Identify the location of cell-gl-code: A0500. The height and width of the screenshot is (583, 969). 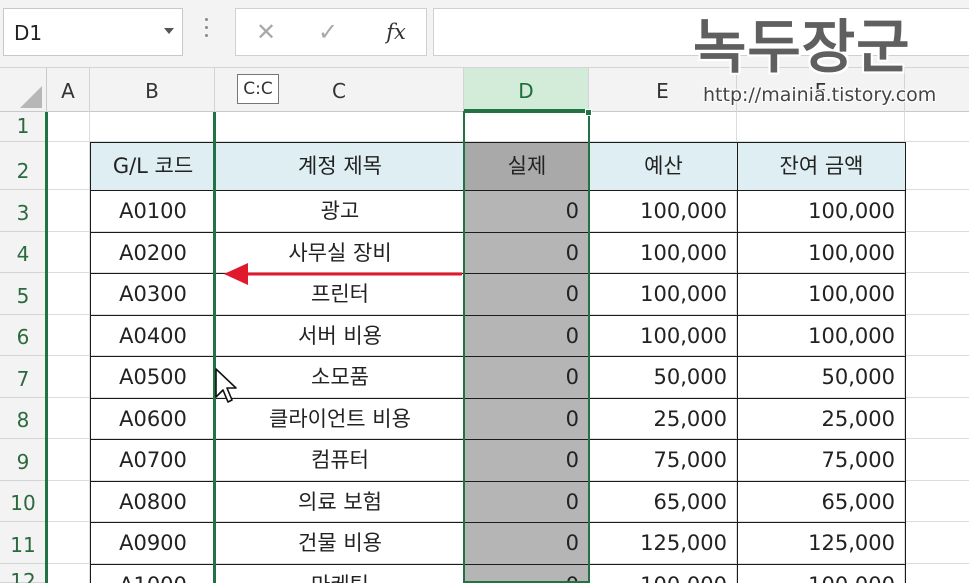
(153, 377).